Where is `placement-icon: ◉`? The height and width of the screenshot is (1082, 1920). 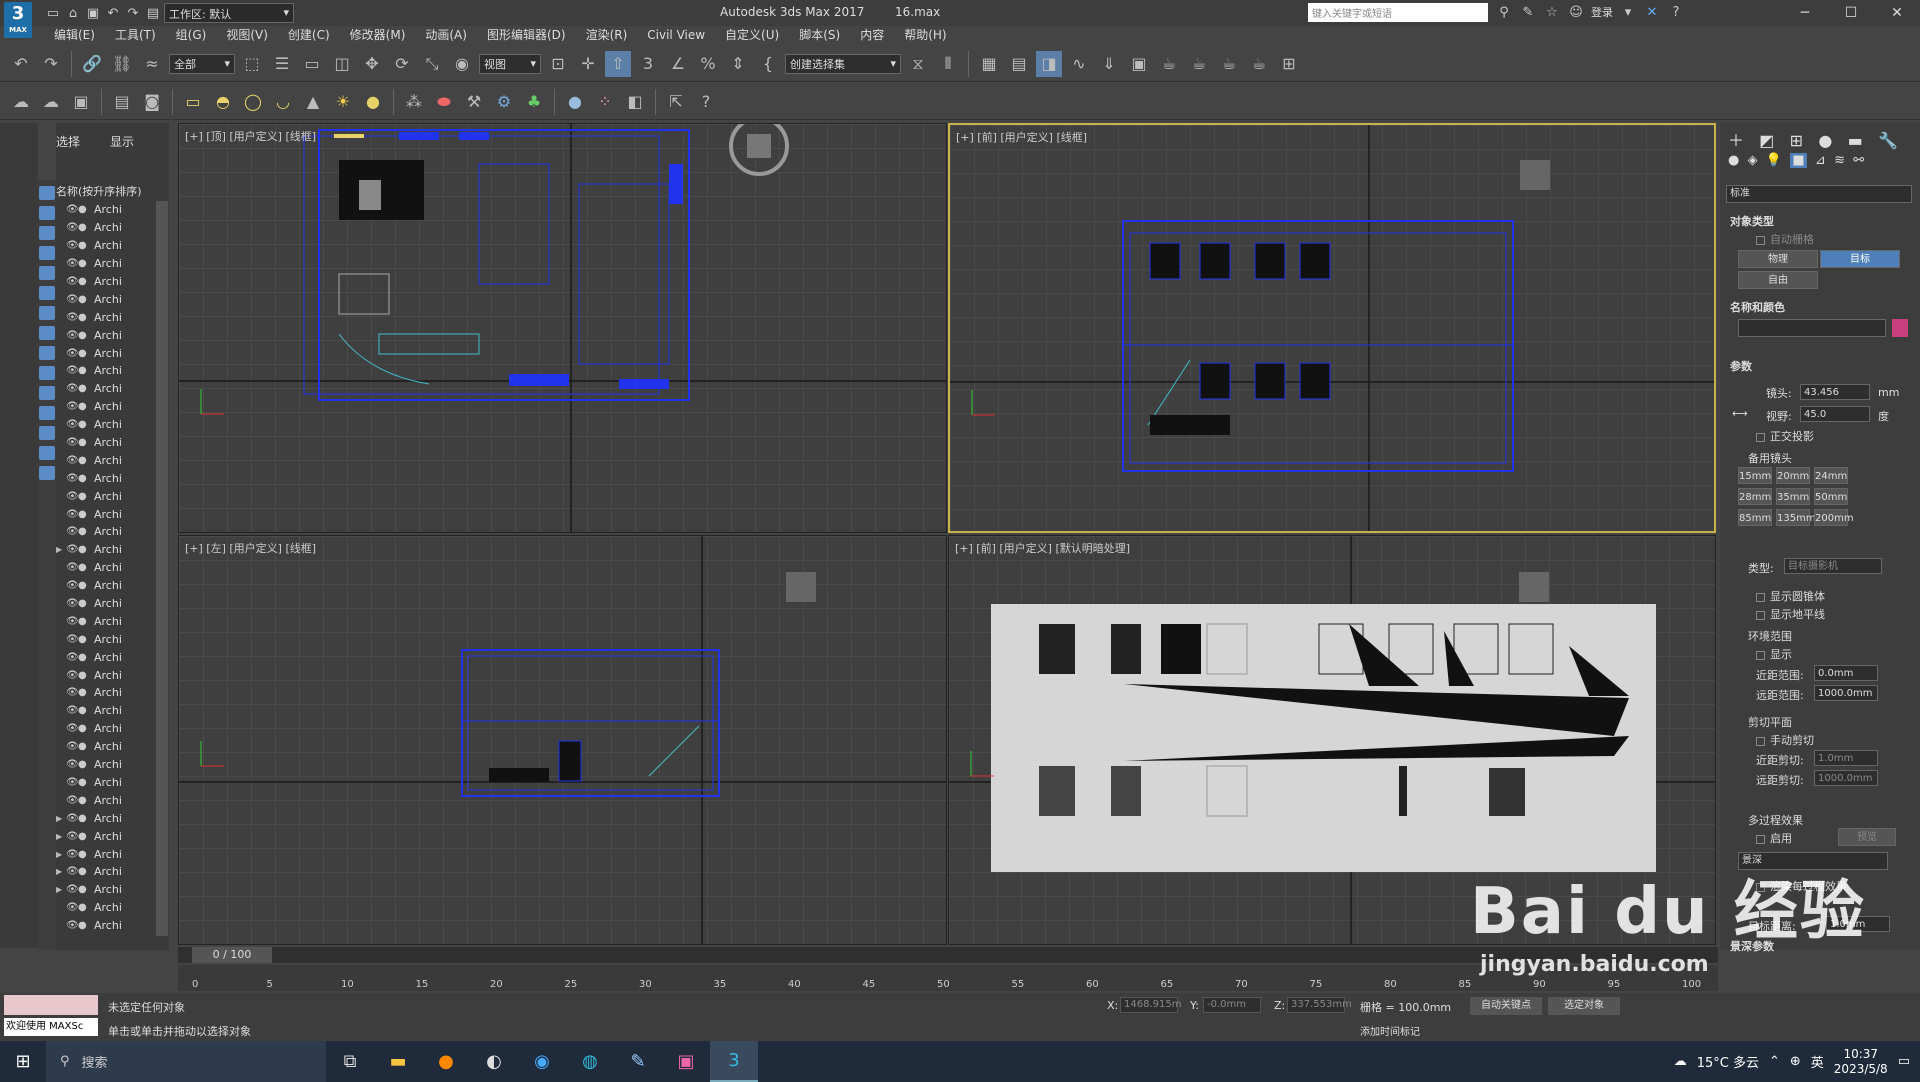 placement-icon: ◉ is located at coordinates (462, 64).